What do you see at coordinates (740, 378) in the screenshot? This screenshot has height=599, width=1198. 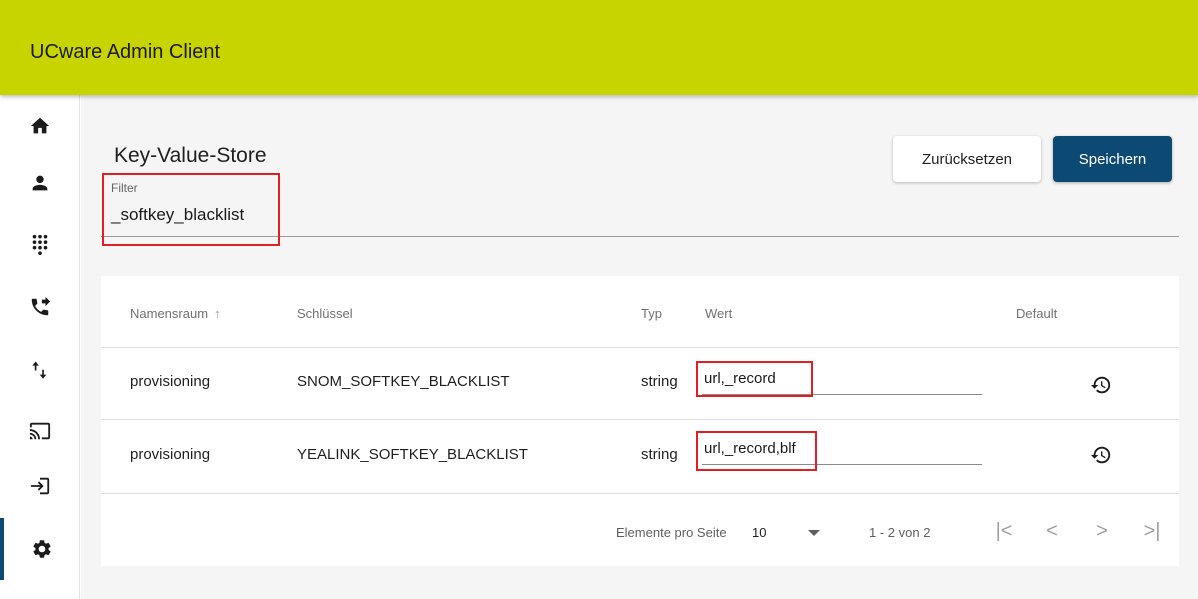 I see `row-1-value: url,_record` at bounding box center [740, 378].